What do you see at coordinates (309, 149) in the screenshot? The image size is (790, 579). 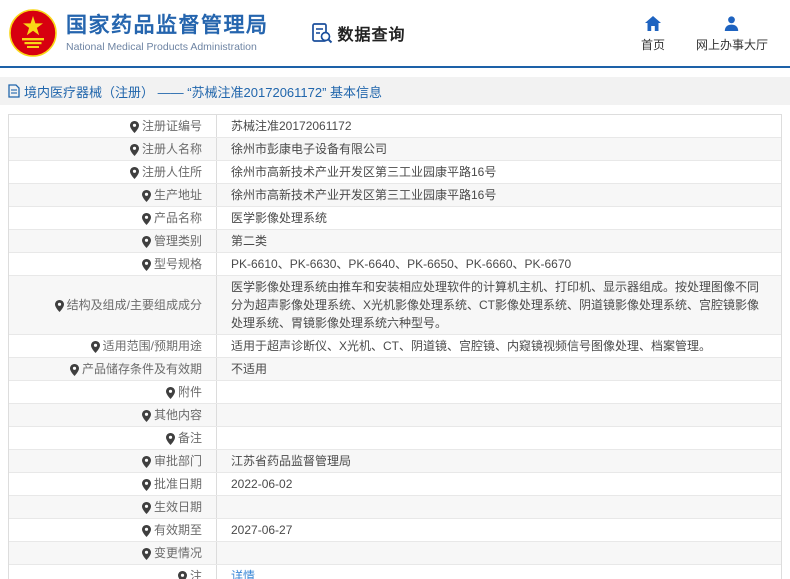 I see `row-value: 徐州市彭康电子设备有限公司` at bounding box center [309, 149].